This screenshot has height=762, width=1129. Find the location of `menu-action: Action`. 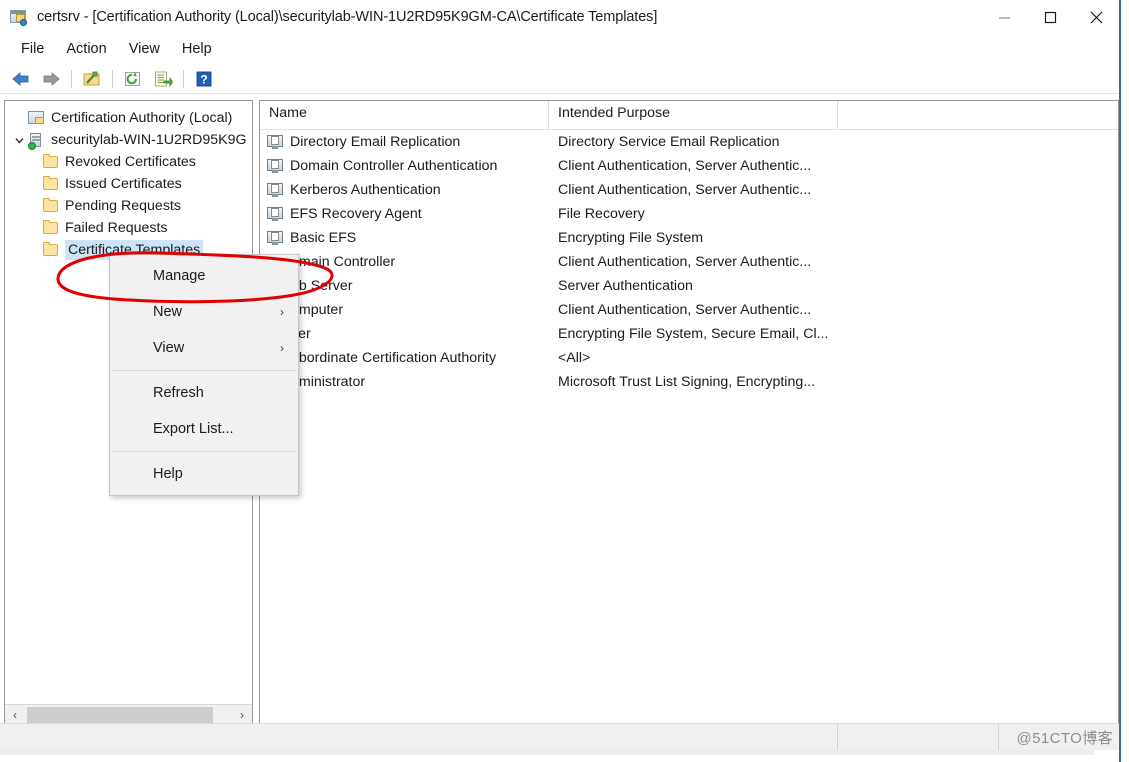

menu-action: Action is located at coordinates (86, 49).